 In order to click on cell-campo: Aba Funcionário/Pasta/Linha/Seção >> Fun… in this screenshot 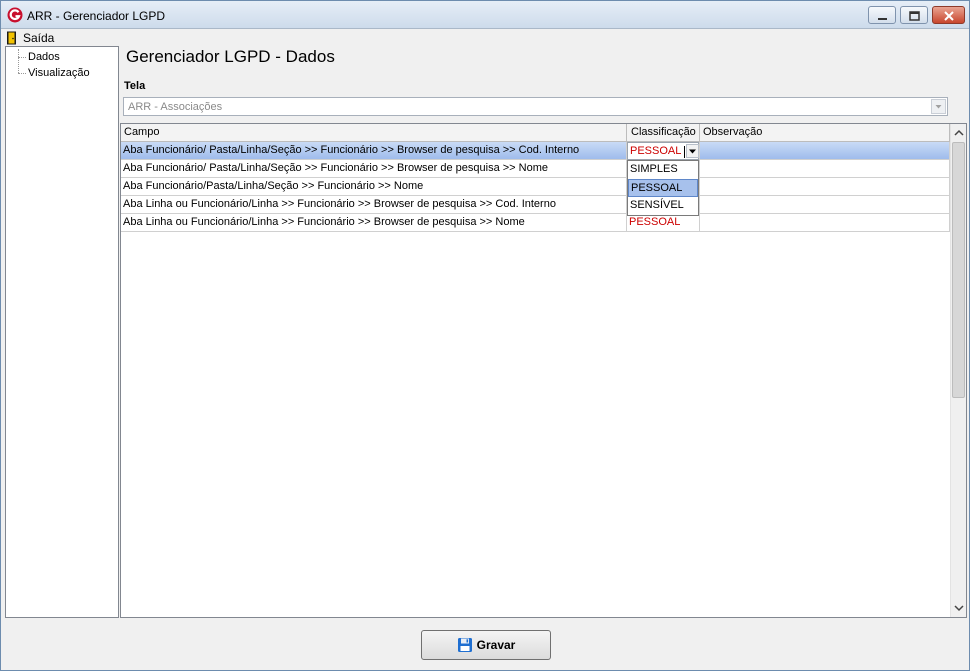, I will do `click(374, 187)`.